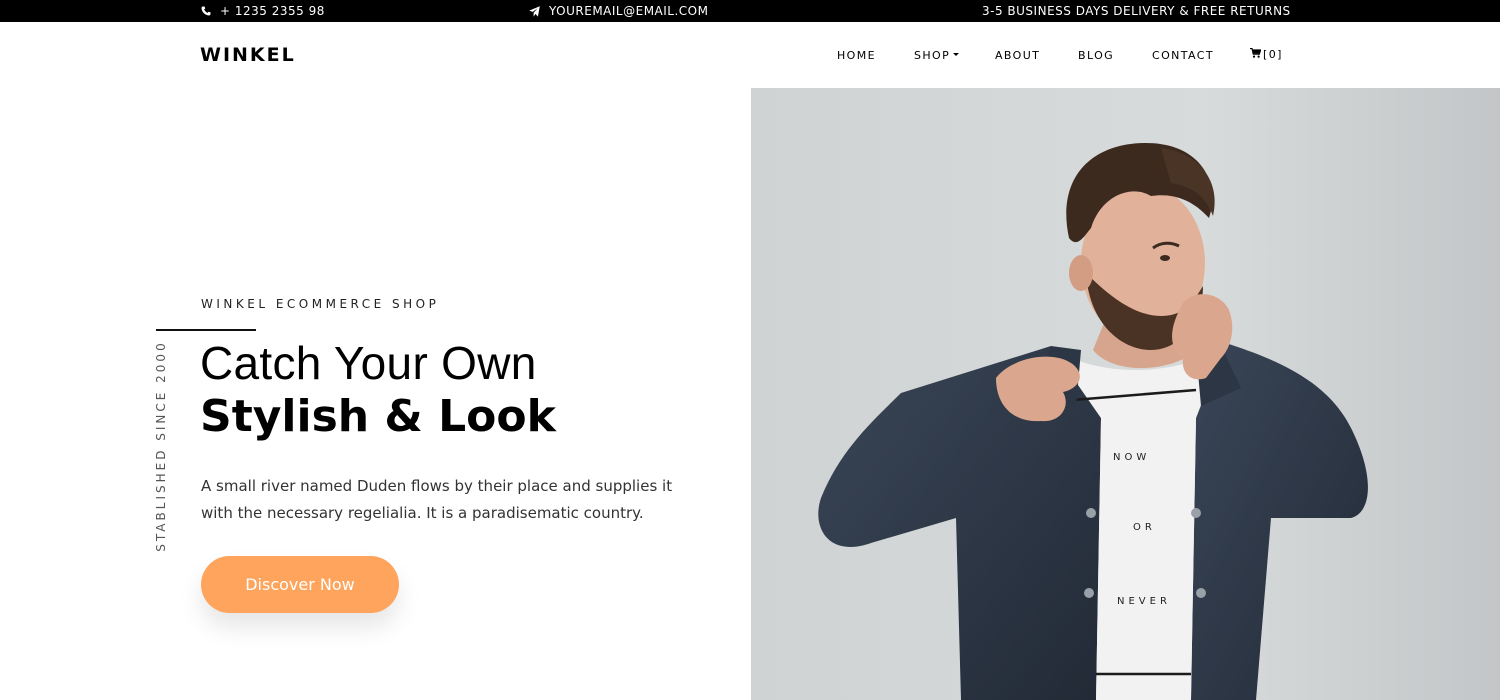 Image resolution: width=1500 pixels, height=700 pixels. What do you see at coordinates (932, 55) in the screenshot?
I see `nav-shop-label: SHOP` at bounding box center [932, 55].